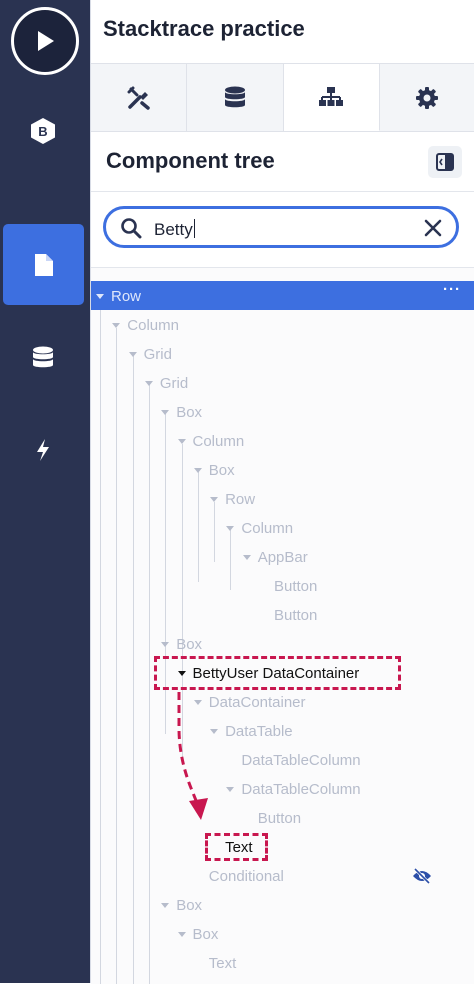  I want to click on tab-component-tree, so click(331, 97).